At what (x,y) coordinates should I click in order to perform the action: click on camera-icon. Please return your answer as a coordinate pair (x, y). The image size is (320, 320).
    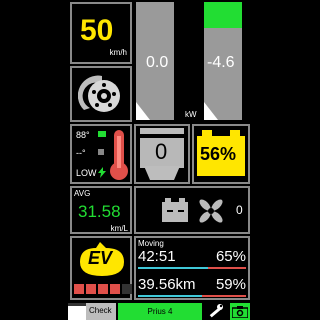
    Looking at the image, I should click on (240, 312).